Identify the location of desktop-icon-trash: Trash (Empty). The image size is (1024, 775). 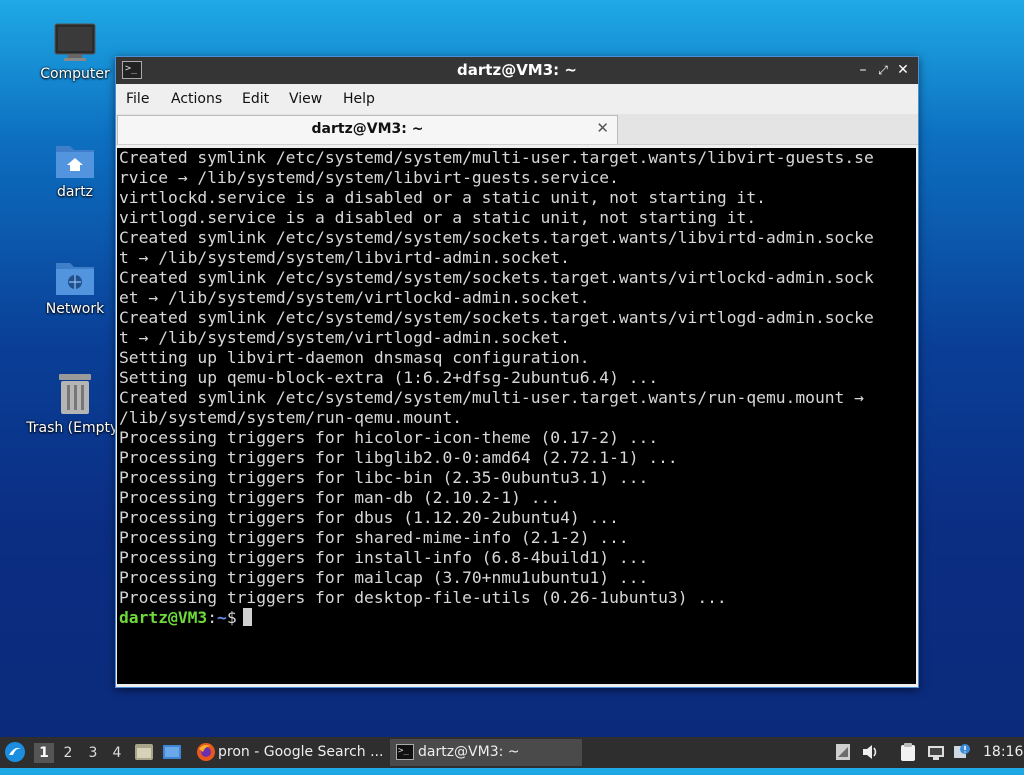
(75, 404).